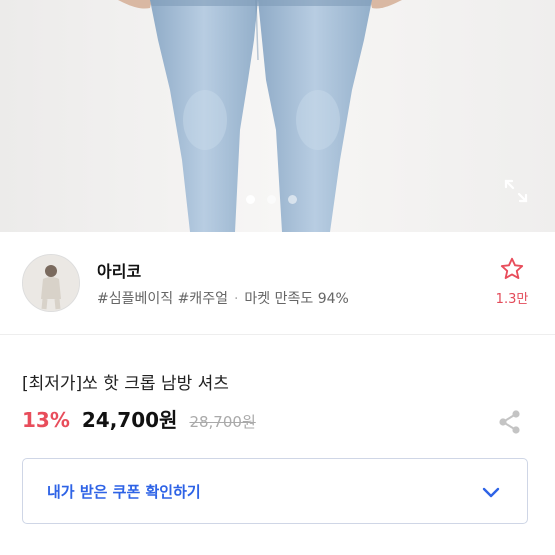  I want to click on share-icon, so click(509, 422).